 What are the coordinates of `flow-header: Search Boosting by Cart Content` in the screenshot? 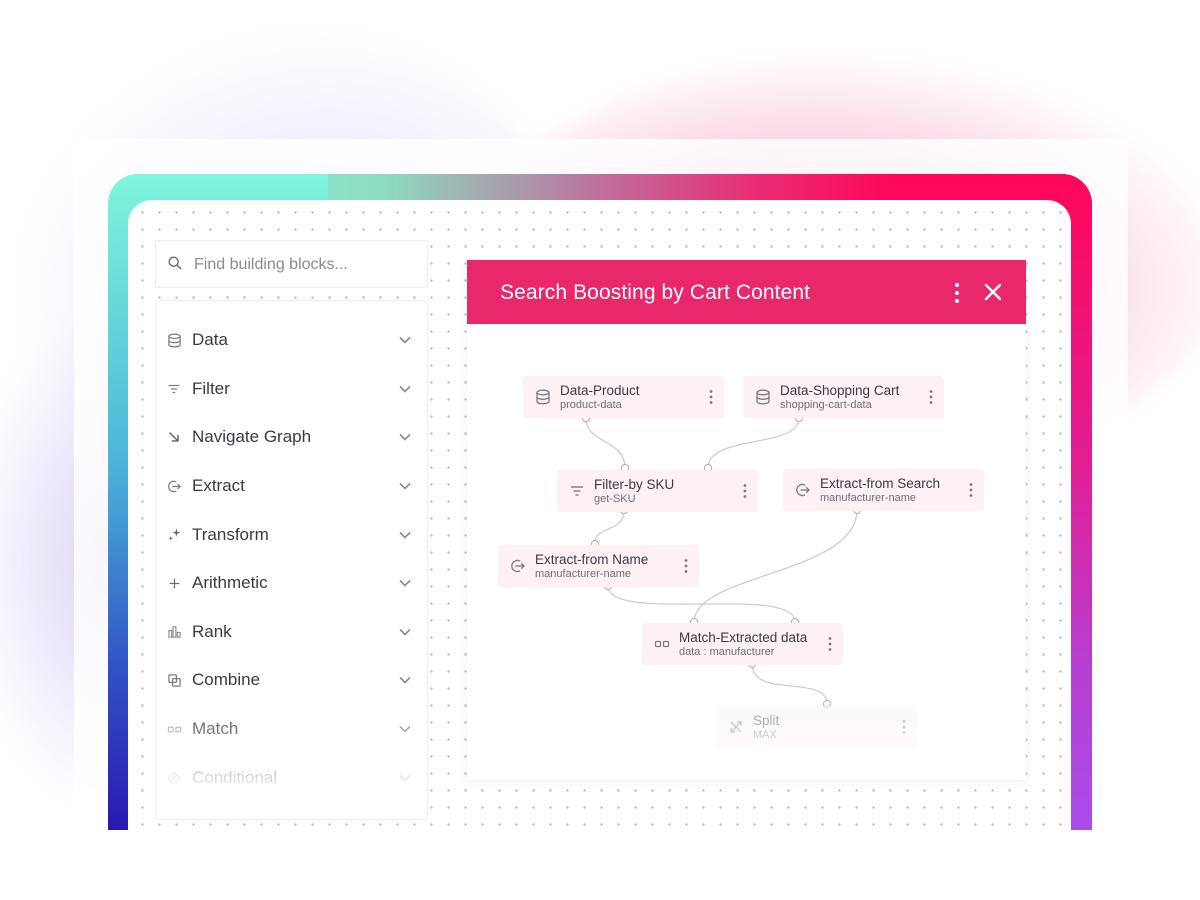 It's located at (746, 292).